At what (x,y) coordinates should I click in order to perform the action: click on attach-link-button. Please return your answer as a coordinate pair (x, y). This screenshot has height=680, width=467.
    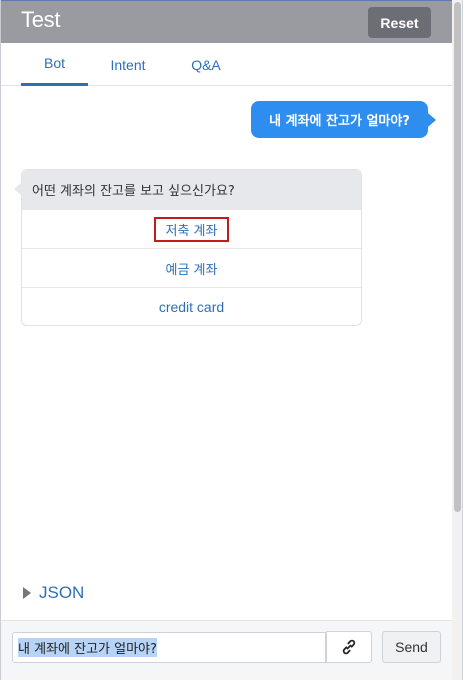
    Looking at the image, I should click on (349, 647).